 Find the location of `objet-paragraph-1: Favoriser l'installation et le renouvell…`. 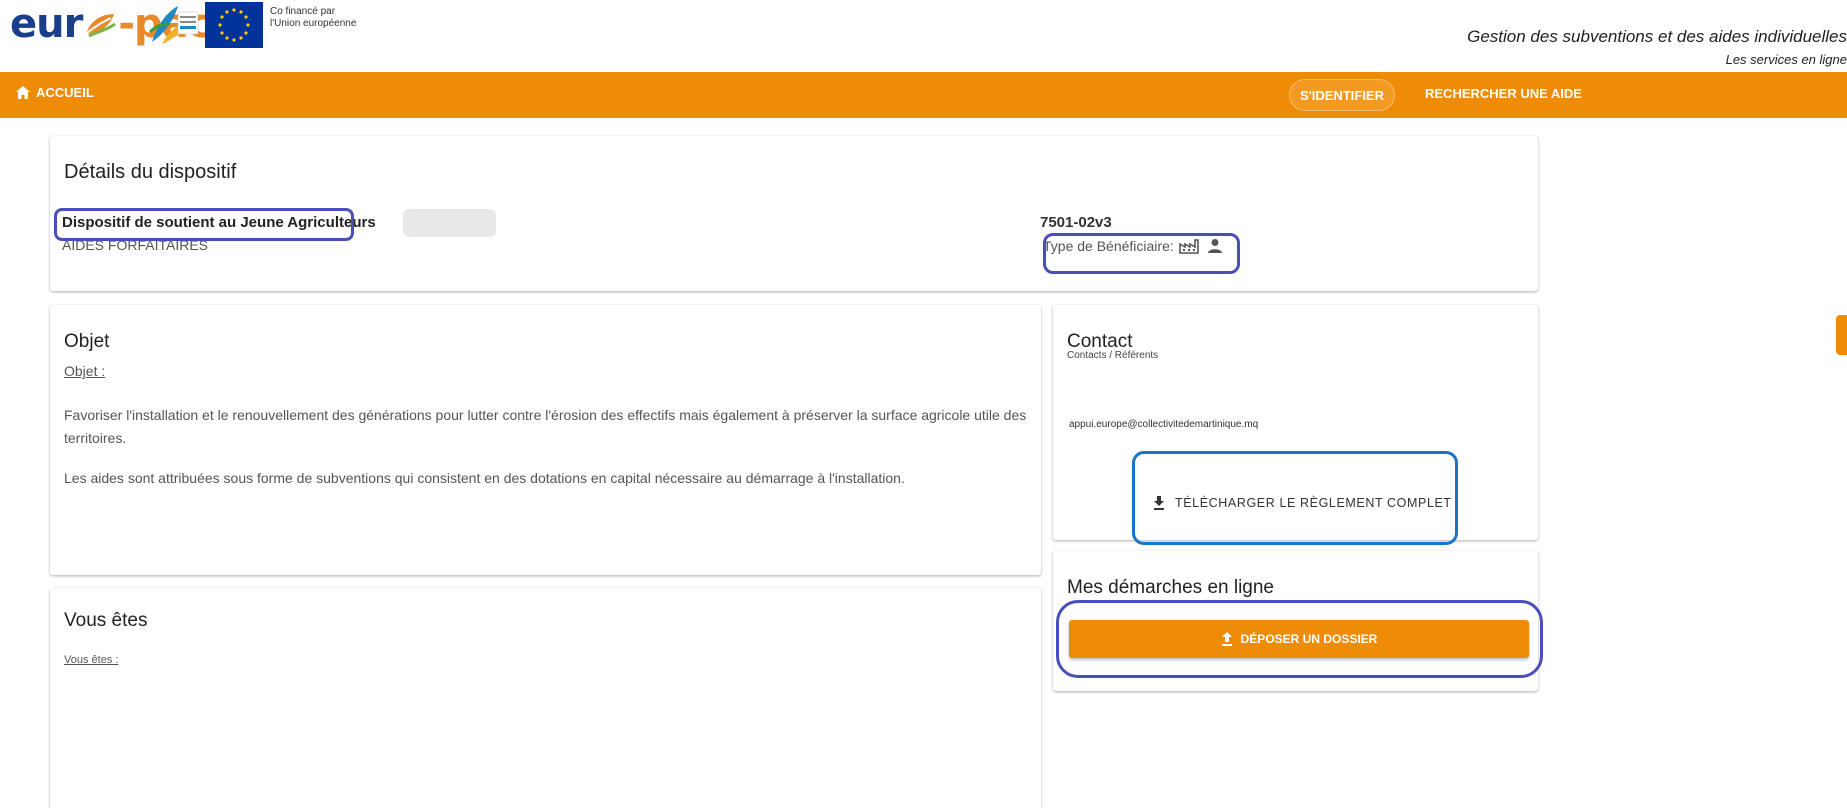

objet-paragraph-1: Favoriser l'installation et le renouvell… is located at coordinates (545, 426).